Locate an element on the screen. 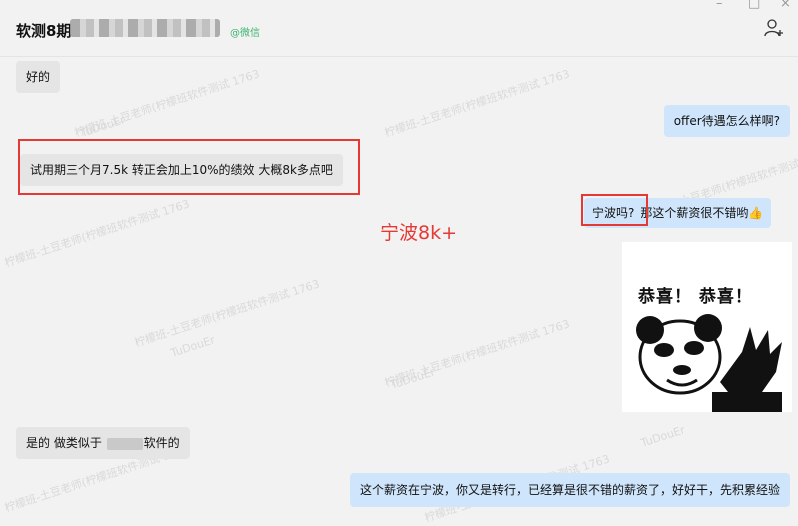 The width and height of the screenshot is (798, 526). message-text: 试用期三个月7.5k 转正会加上10%的绩效 大概8k多点吧 is located at coordinates (181, 170).